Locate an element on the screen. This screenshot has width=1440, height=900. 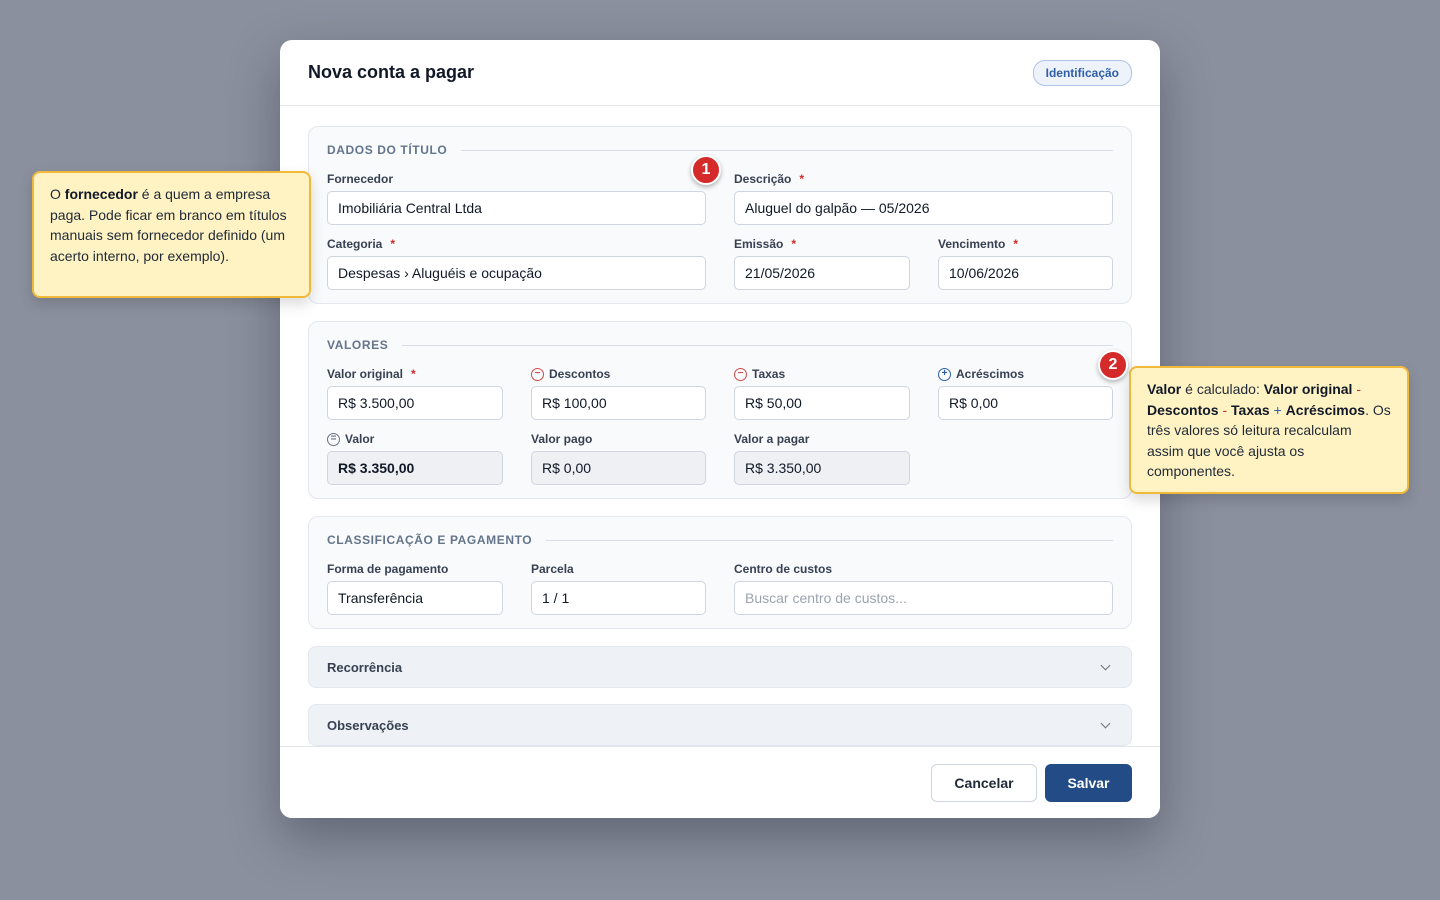
equals-circle-icon: = is located at coordinates (333, 439).